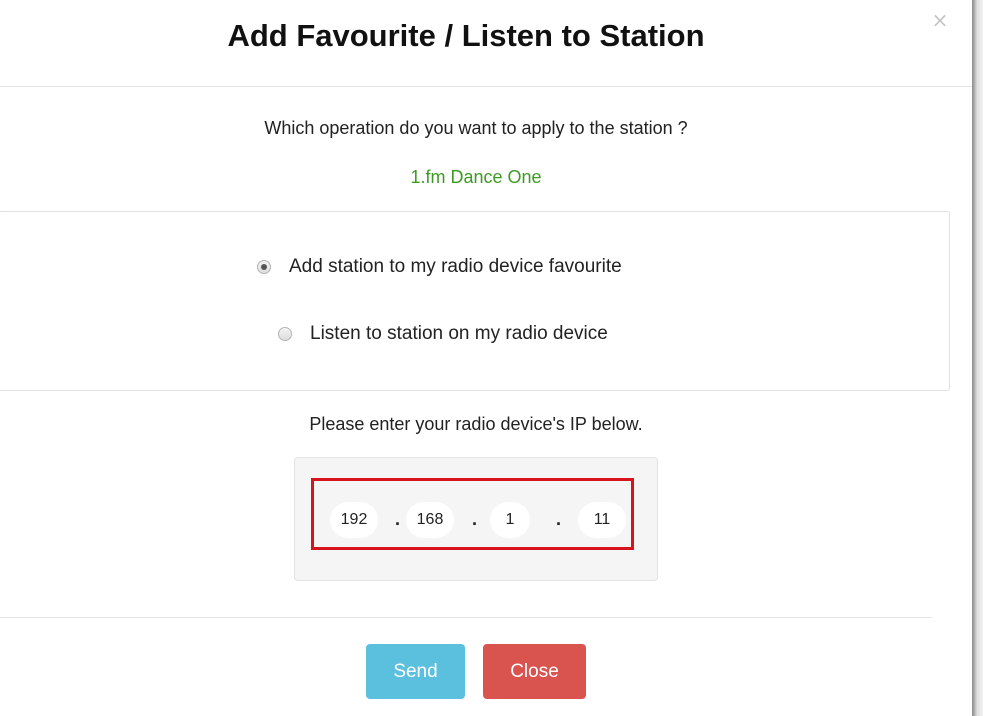 This screenshot has width=983, height=716. What do you see at coordinates (455, 266) in the screenshot?
I see `option-add-favourite-label: Add station to my radio device favourite` at bounding box center [455, 266].